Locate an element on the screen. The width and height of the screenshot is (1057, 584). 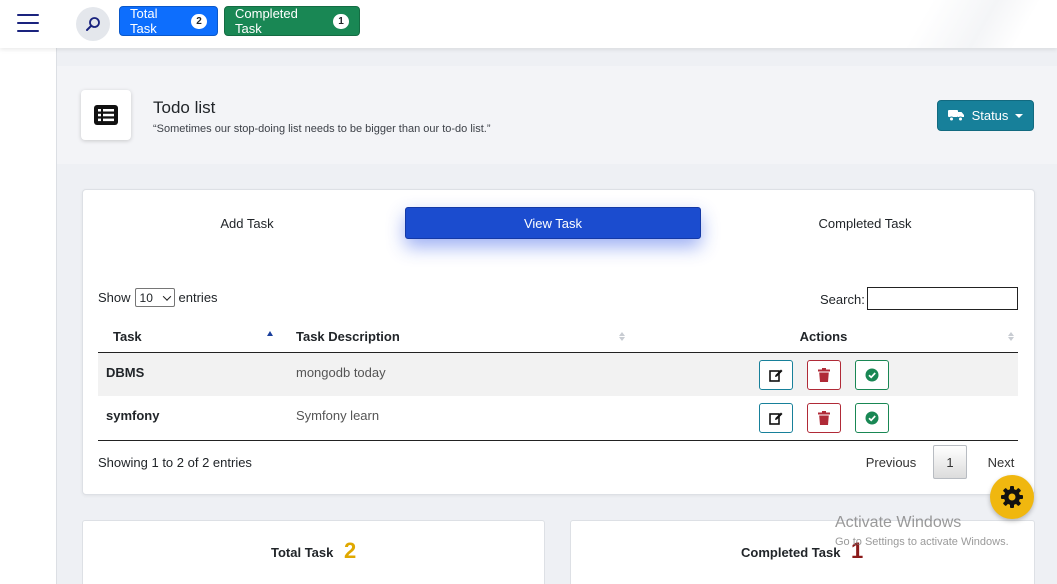
entries-select: 10 is located at coordinates (154, 297).